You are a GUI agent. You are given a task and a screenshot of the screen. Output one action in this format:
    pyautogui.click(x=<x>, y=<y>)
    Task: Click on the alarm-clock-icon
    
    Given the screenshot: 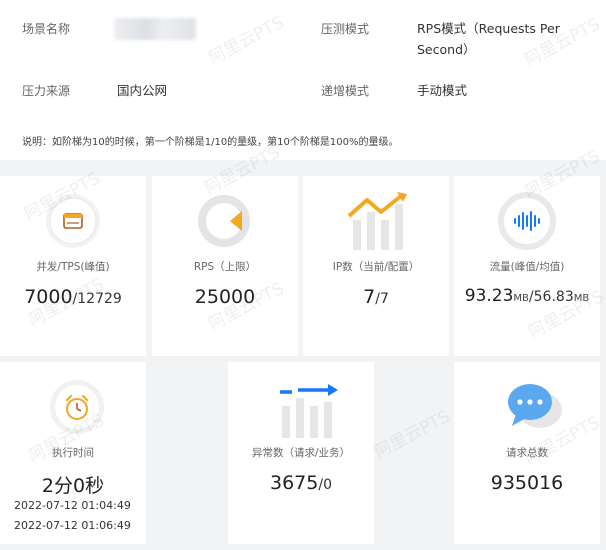 What is the action you would take?
    pyautogui.click(x=77, y=409)
    